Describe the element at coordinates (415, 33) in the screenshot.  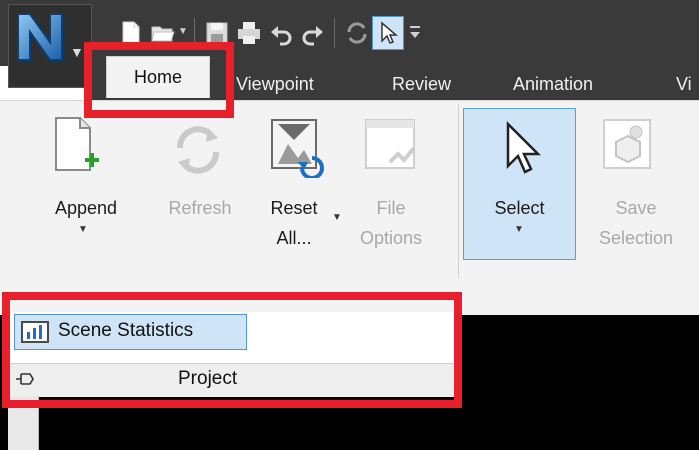
I see `customize-qat-icon` at that location.